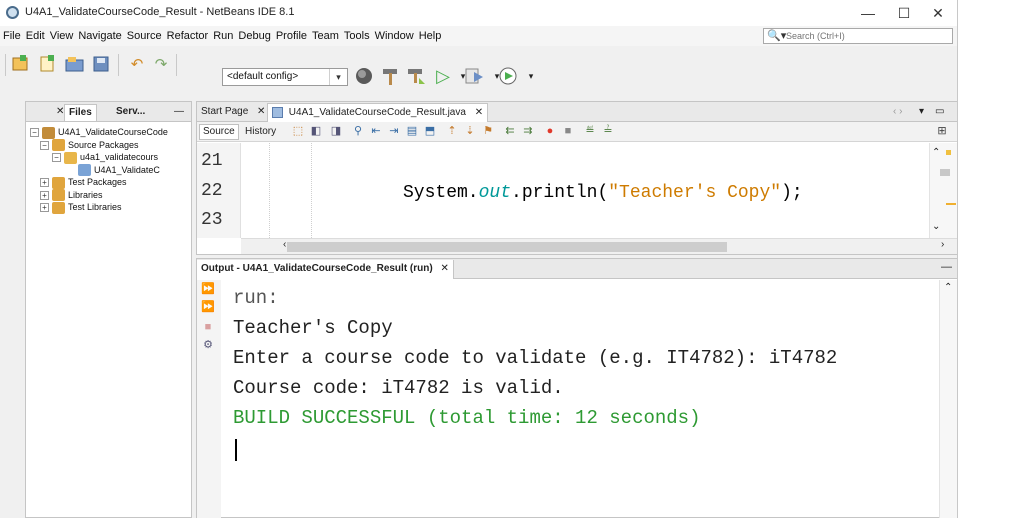 Image resolution: width=1030 pixels, height=518 pixels. Describe the element at coordinates (97, 182) in the screenshot. I see `tree-item-label: Test Packages` at that location.